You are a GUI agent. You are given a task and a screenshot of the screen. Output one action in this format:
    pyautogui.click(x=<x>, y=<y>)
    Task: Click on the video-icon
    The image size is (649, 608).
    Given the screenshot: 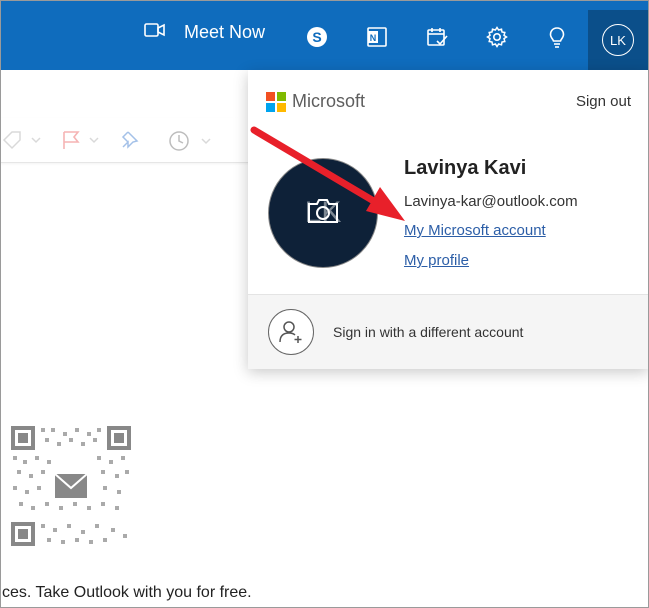 What is the action you would take?
    pyautogui.click(x=155, y=32)
    